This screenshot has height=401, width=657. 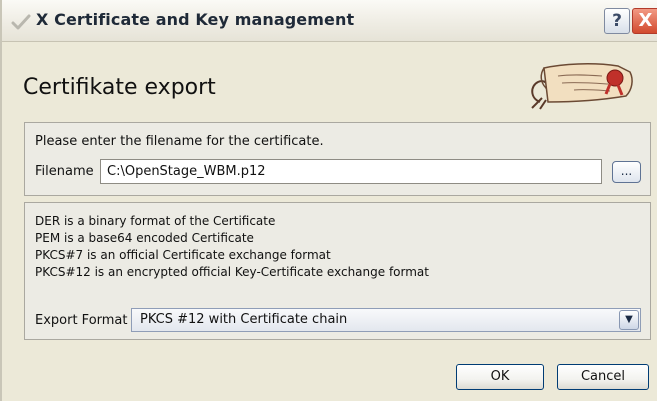 I want to click on filename-label: Filename, so click(x=64, y=171).